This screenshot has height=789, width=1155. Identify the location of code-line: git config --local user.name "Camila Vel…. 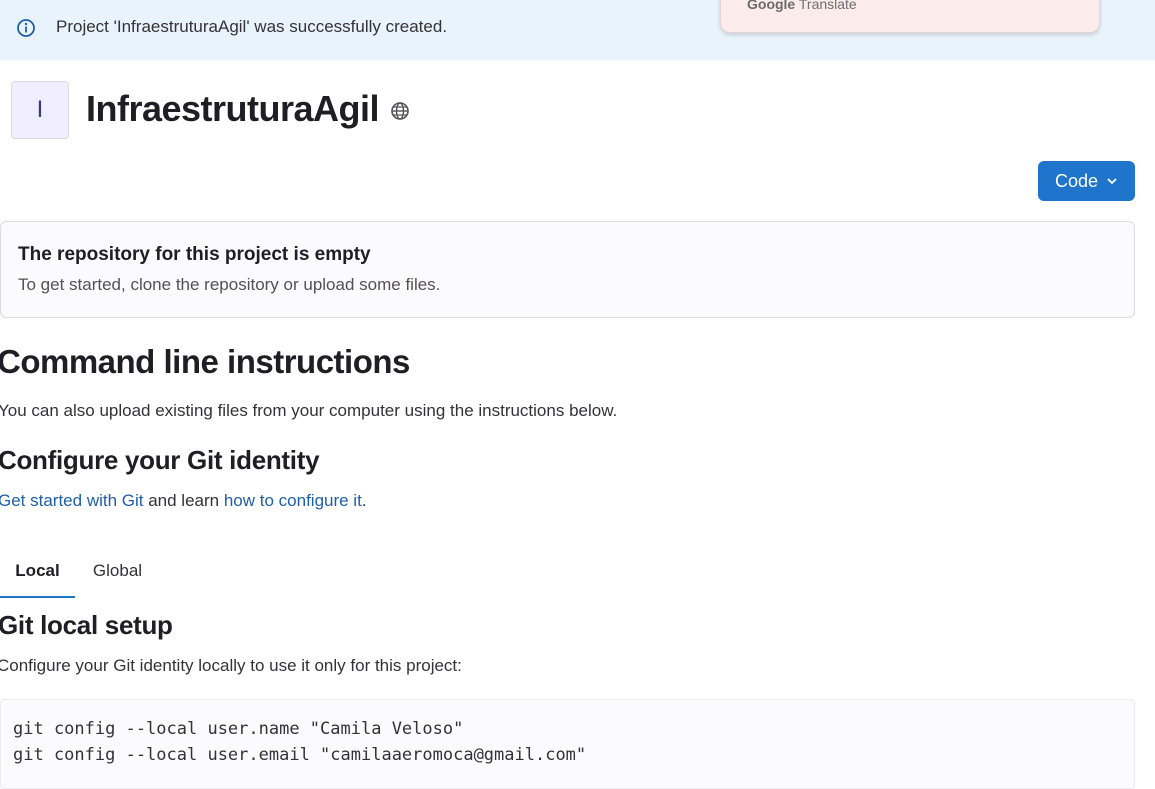
(238, 729).